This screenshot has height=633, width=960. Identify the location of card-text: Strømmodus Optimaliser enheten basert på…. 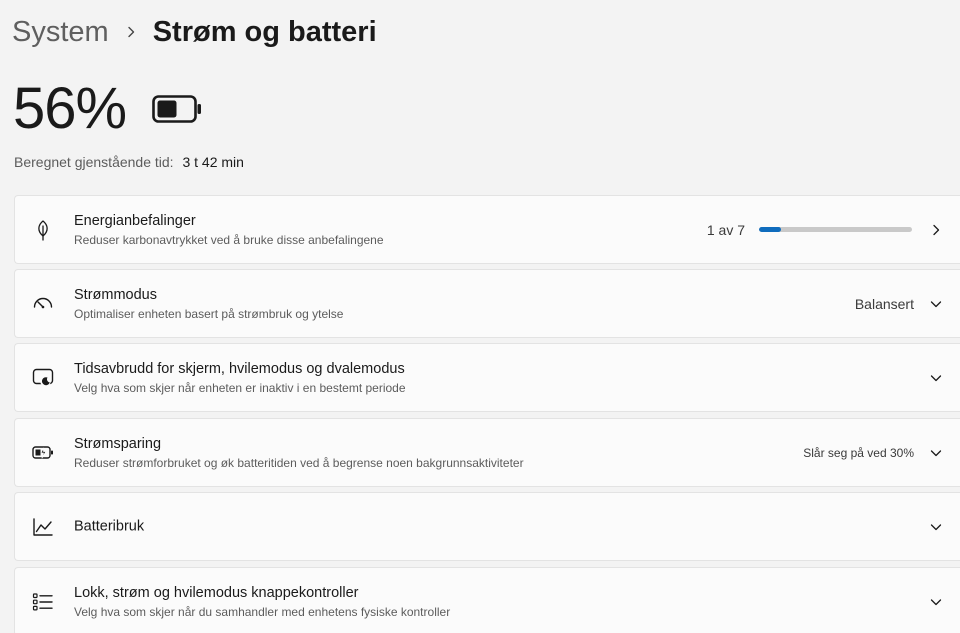
(208, 304).